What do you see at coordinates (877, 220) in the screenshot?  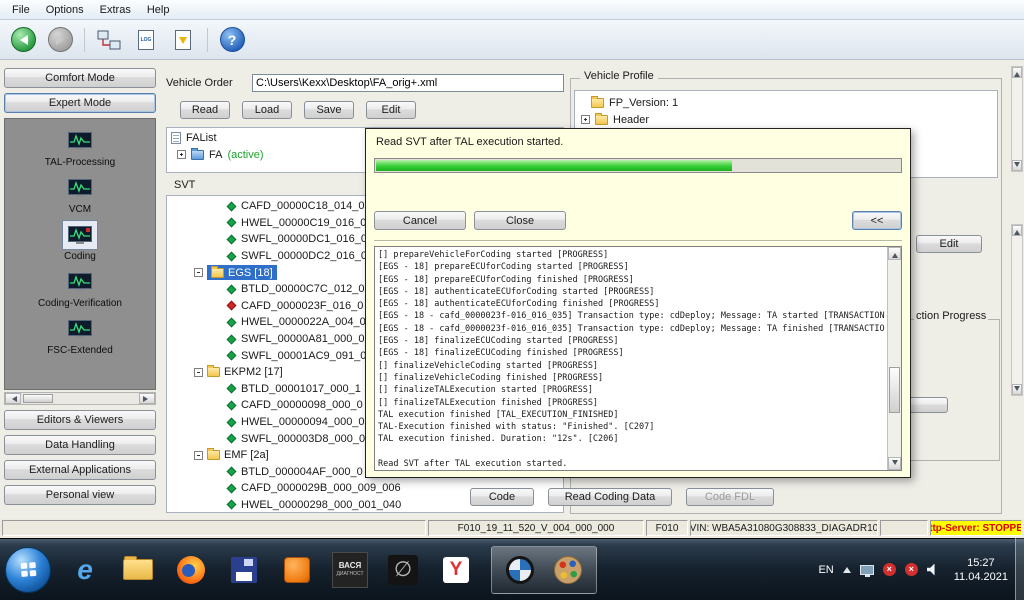 I see `collapse-details-button: <<` at bounding box center [877, 220].